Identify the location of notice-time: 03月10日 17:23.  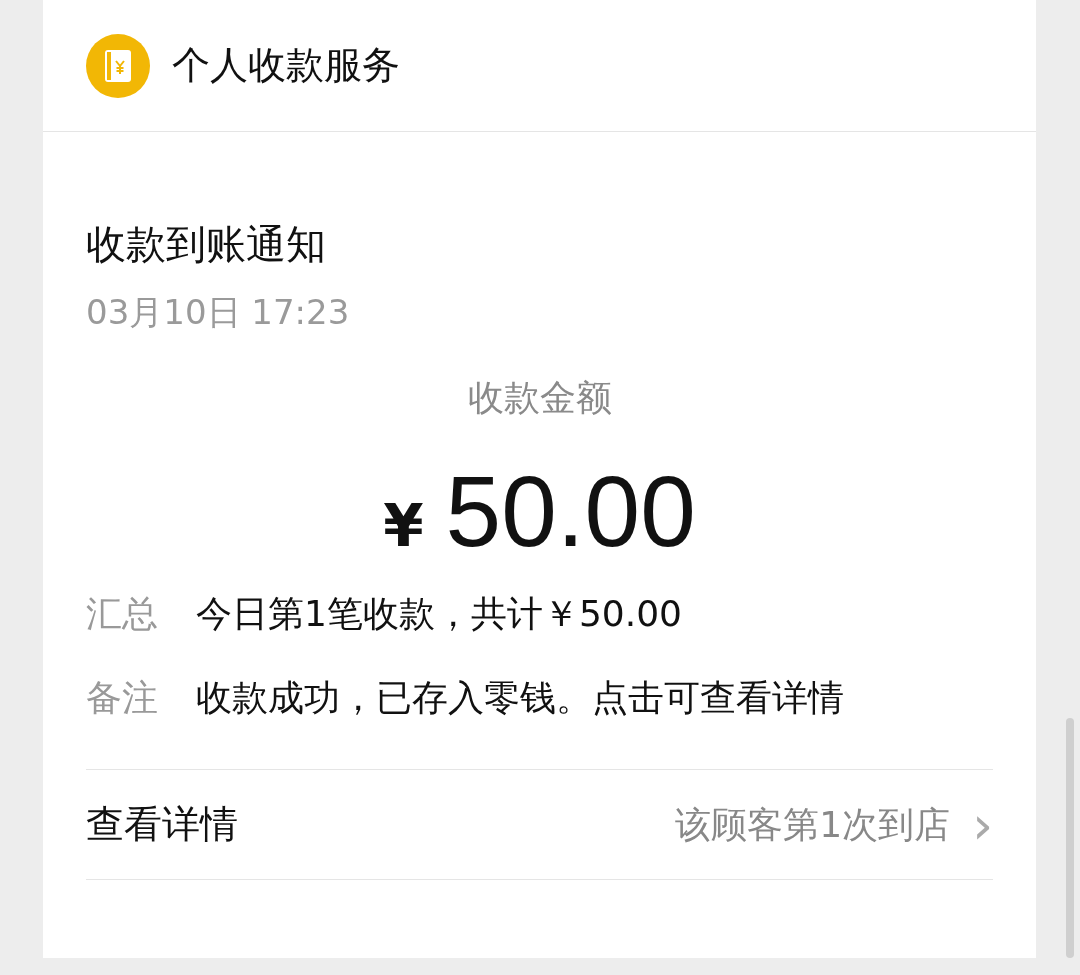
(218, 312).